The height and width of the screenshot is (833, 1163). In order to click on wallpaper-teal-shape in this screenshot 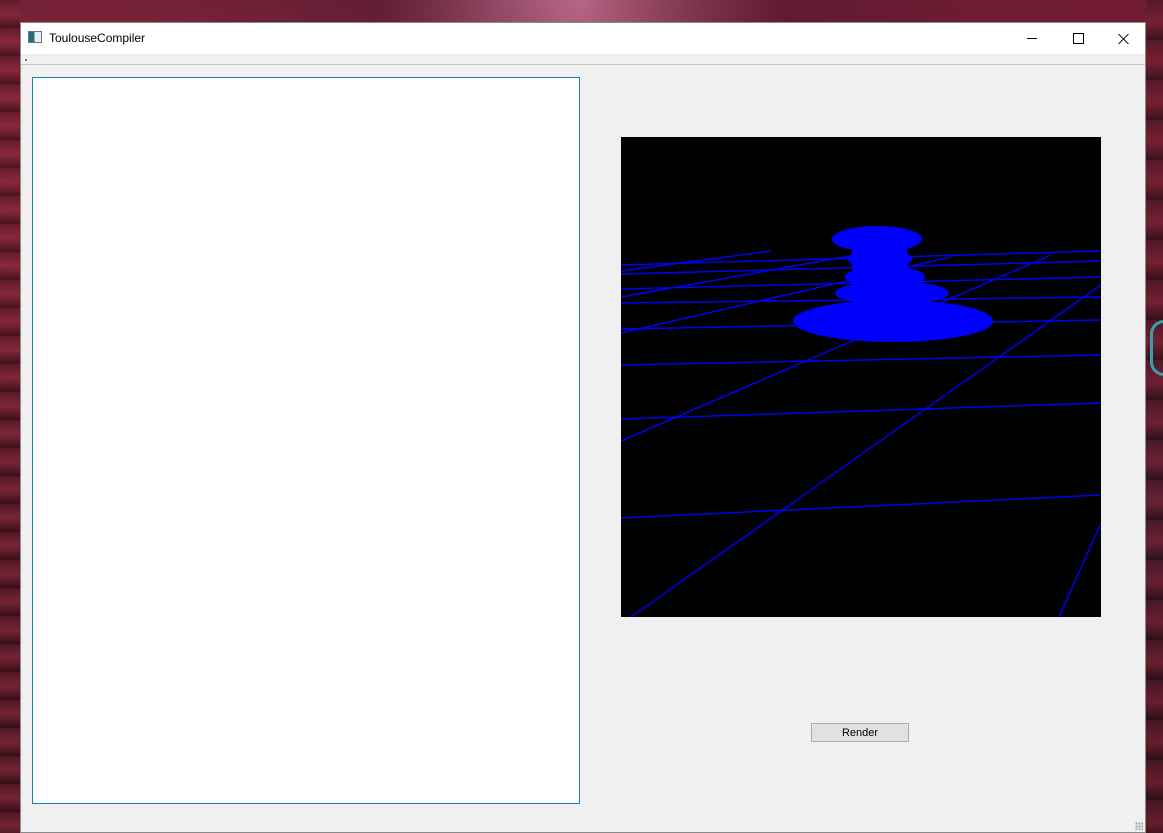, I will do `click(1156, 348)`.